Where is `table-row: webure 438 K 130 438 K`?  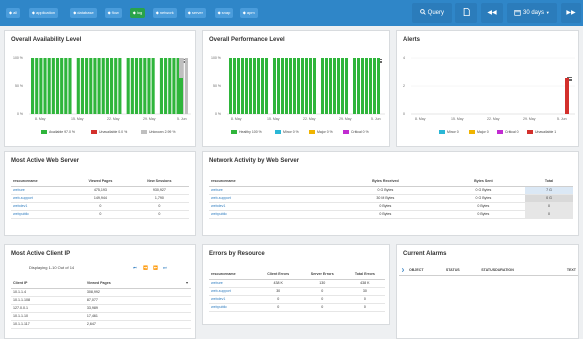 table-row: webure 438 K 130 438 K is located at coordinates (297, 283).